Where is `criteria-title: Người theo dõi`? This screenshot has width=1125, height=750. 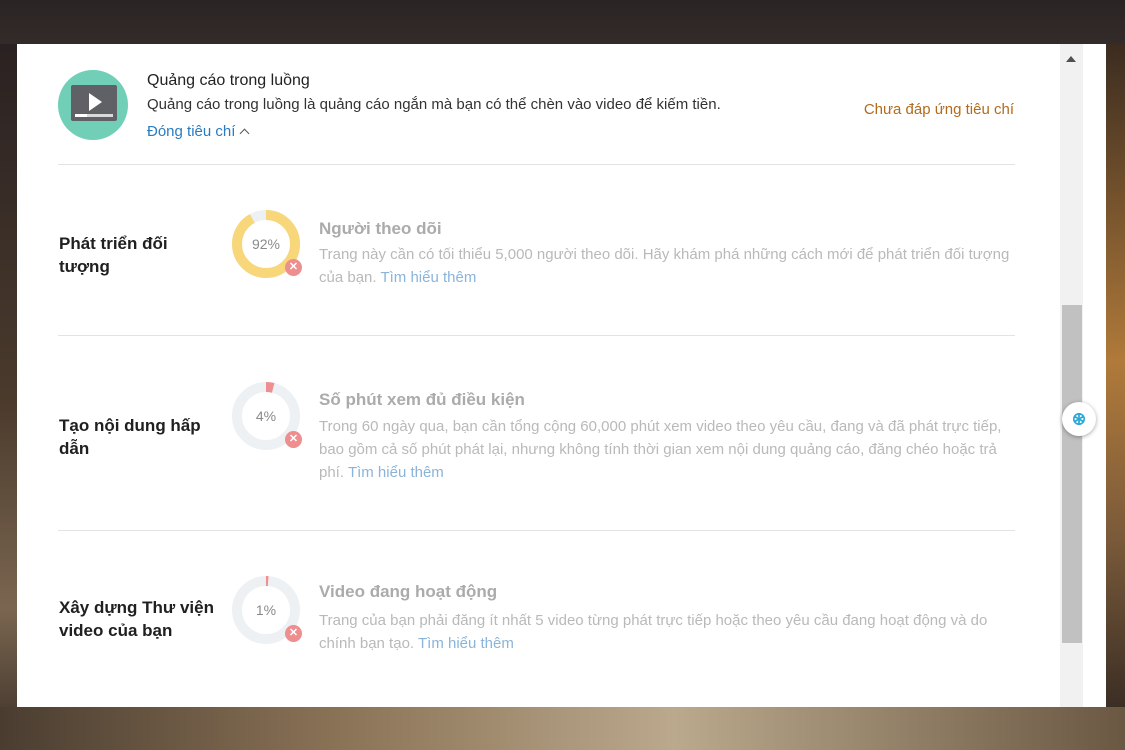
criteria-title: Người theo dõi is located at coordinates (380, 228).